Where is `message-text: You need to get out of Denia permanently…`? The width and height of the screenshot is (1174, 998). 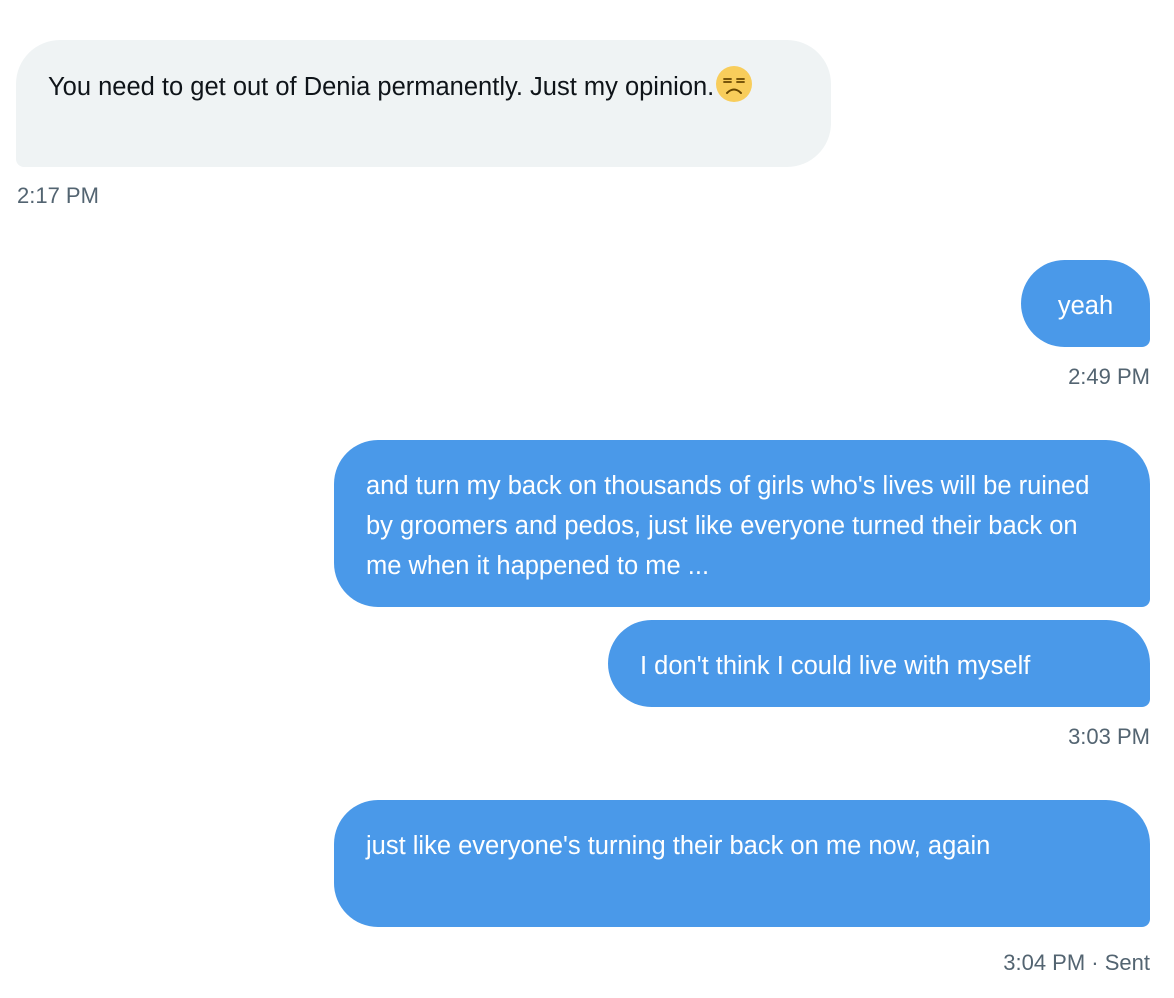 message-text: You need to get out of Denia permanently… is located at coordinates (381, 87).